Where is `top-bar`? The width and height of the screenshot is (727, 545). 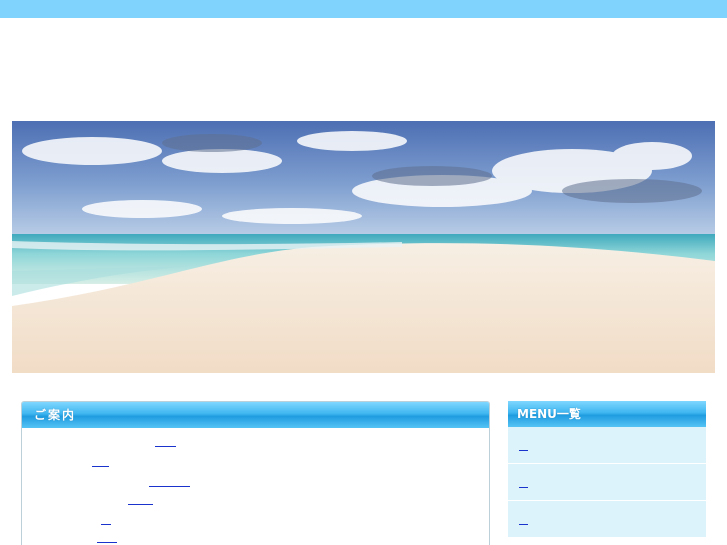 top-bar is located at coordinates (363, 9).